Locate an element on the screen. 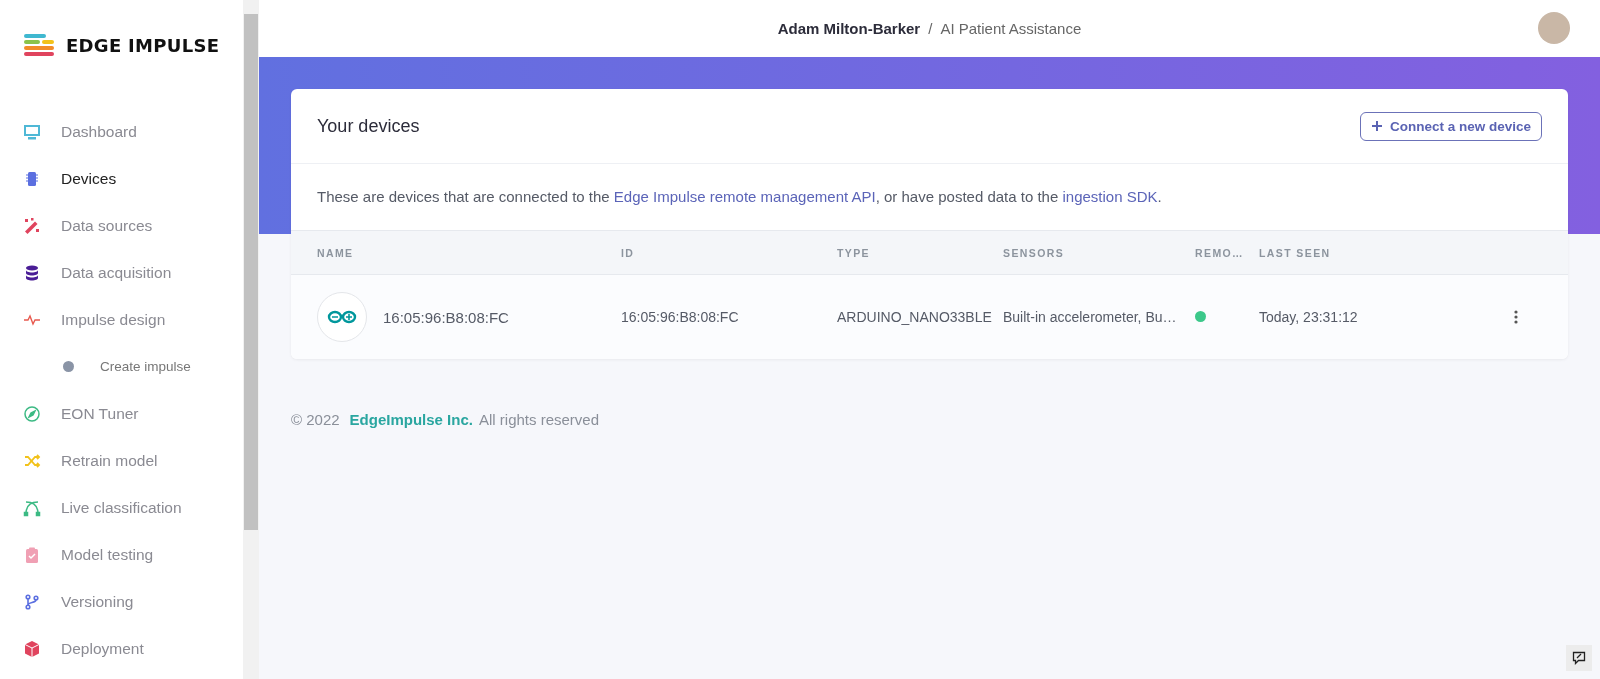  scrollbar is located at coordinates (251, 339).